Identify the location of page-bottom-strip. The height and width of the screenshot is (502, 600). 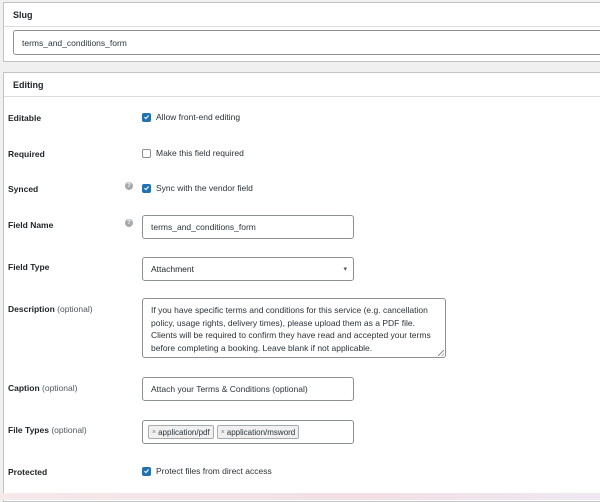
(300, 496).